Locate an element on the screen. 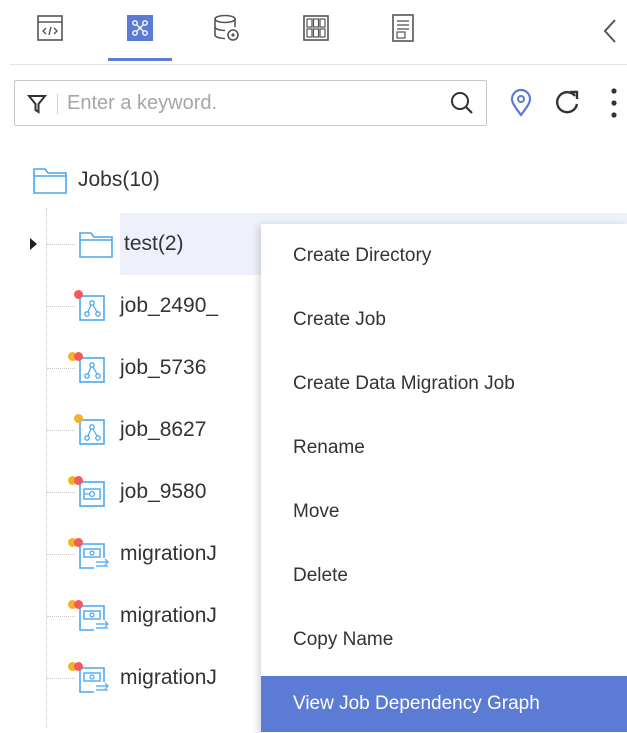  tab-table-grid is located at coordinates (316, 28).